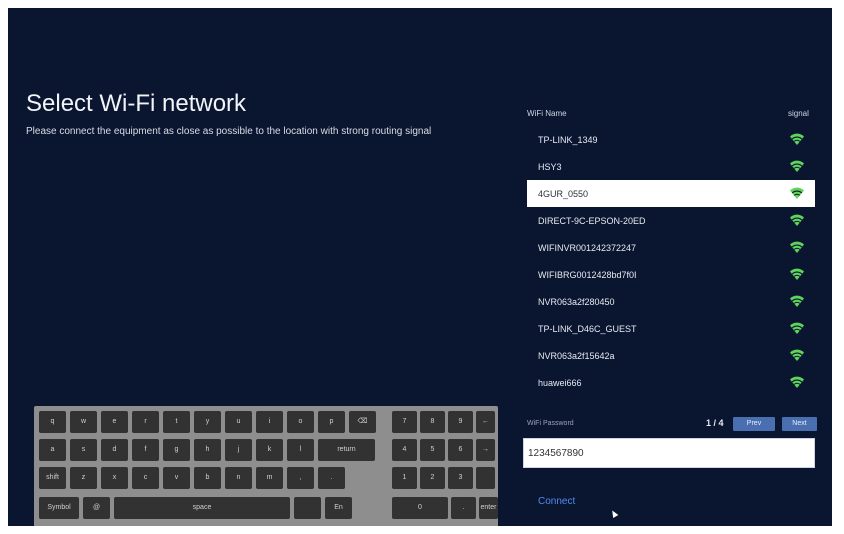 The width and height of the screenshot is (844, 534). I want to click on keyboard-key: y, so click(207, 422).